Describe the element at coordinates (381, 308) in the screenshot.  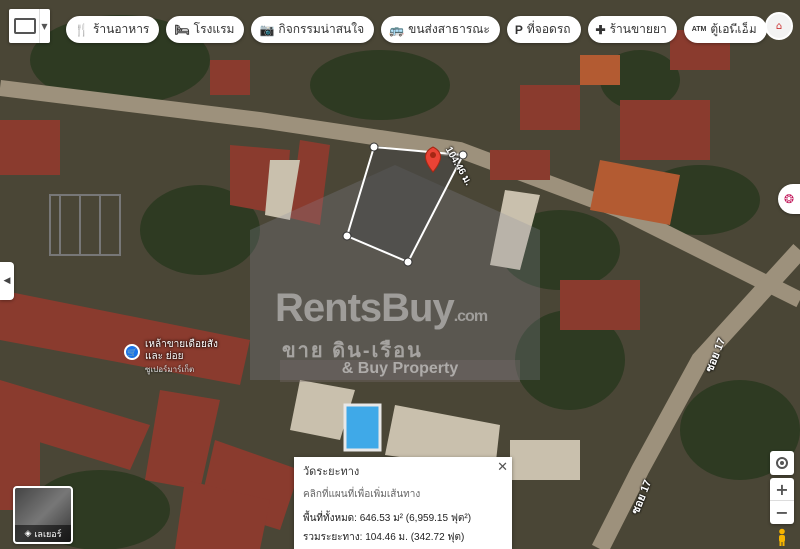
I see `watermark-logo: RentsBuy.com` at that location.